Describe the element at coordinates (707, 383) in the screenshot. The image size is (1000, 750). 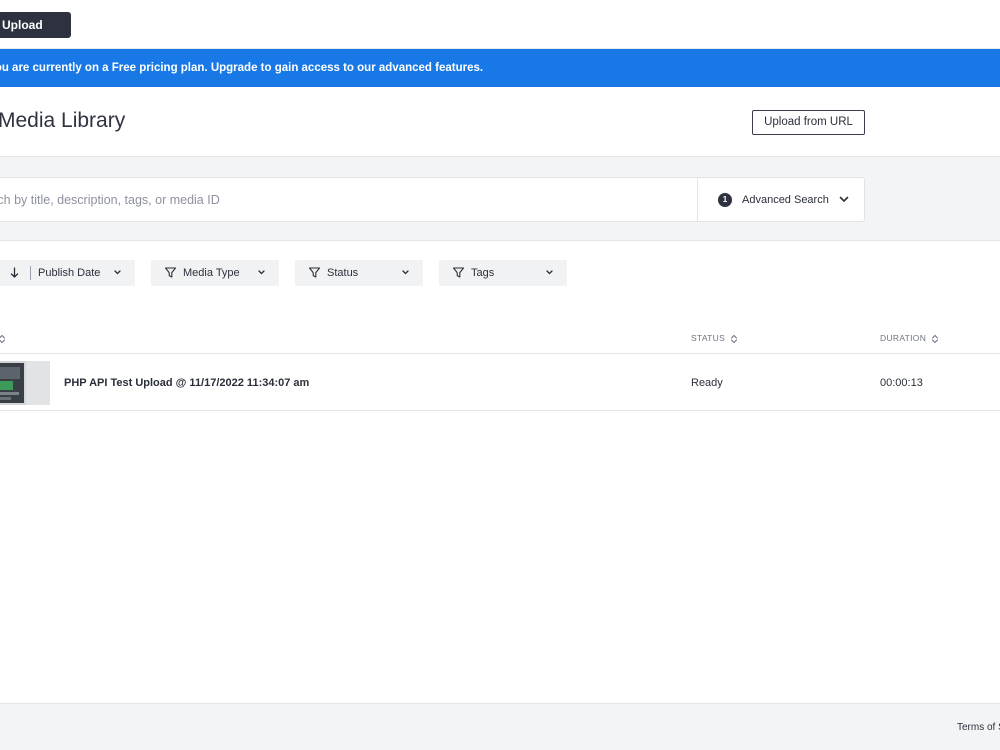
I see `media-status: Ready` at that location.